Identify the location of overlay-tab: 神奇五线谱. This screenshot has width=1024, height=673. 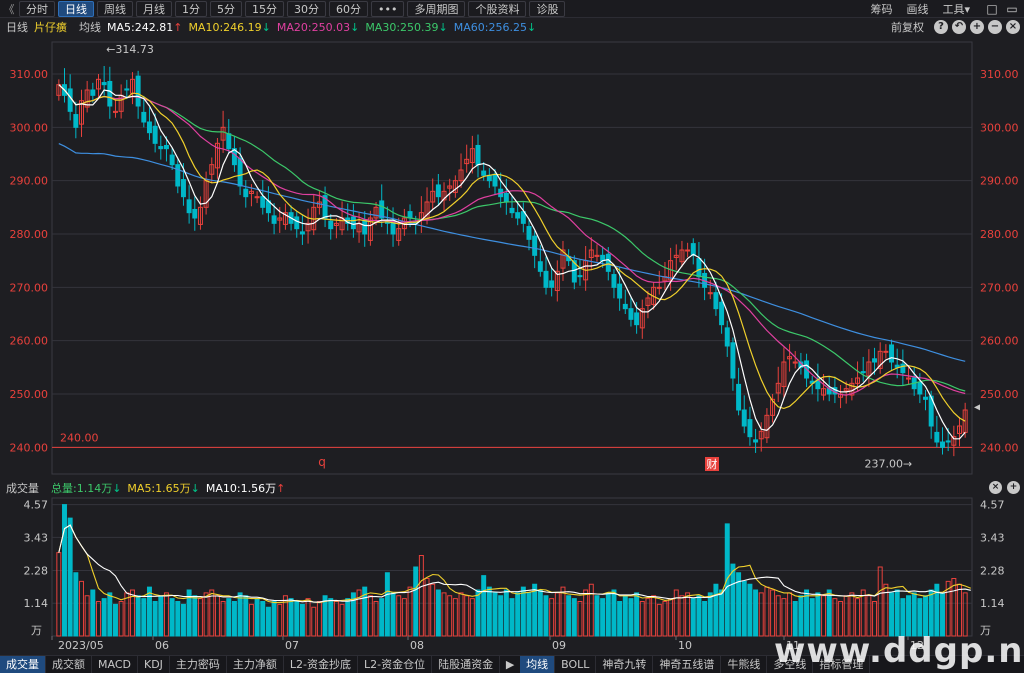
(687, 664).